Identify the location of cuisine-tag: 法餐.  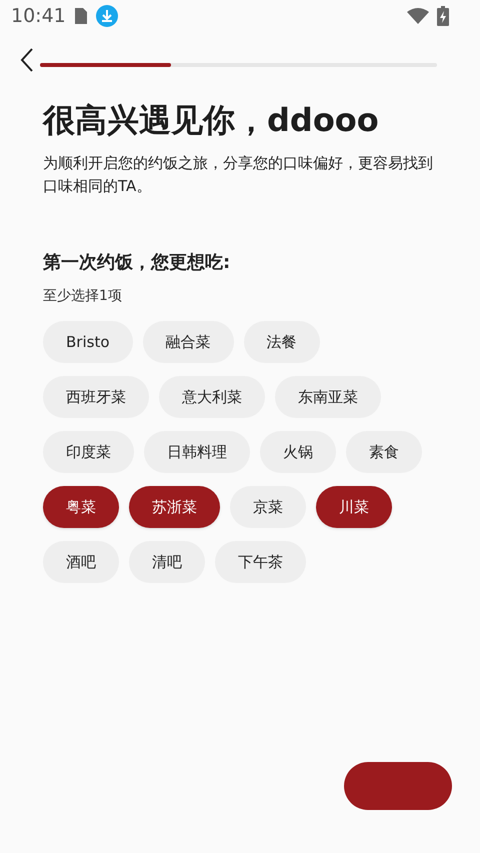
(282, 342).